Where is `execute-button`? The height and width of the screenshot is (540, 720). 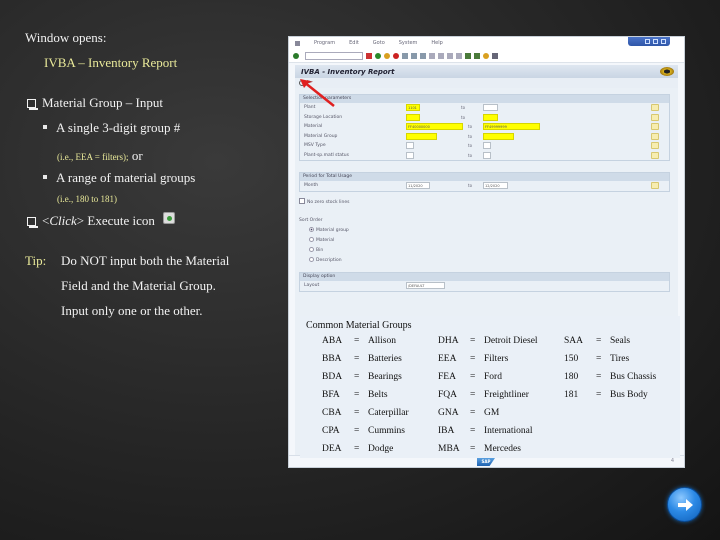 execute-button is located at coordinates (302, 83).